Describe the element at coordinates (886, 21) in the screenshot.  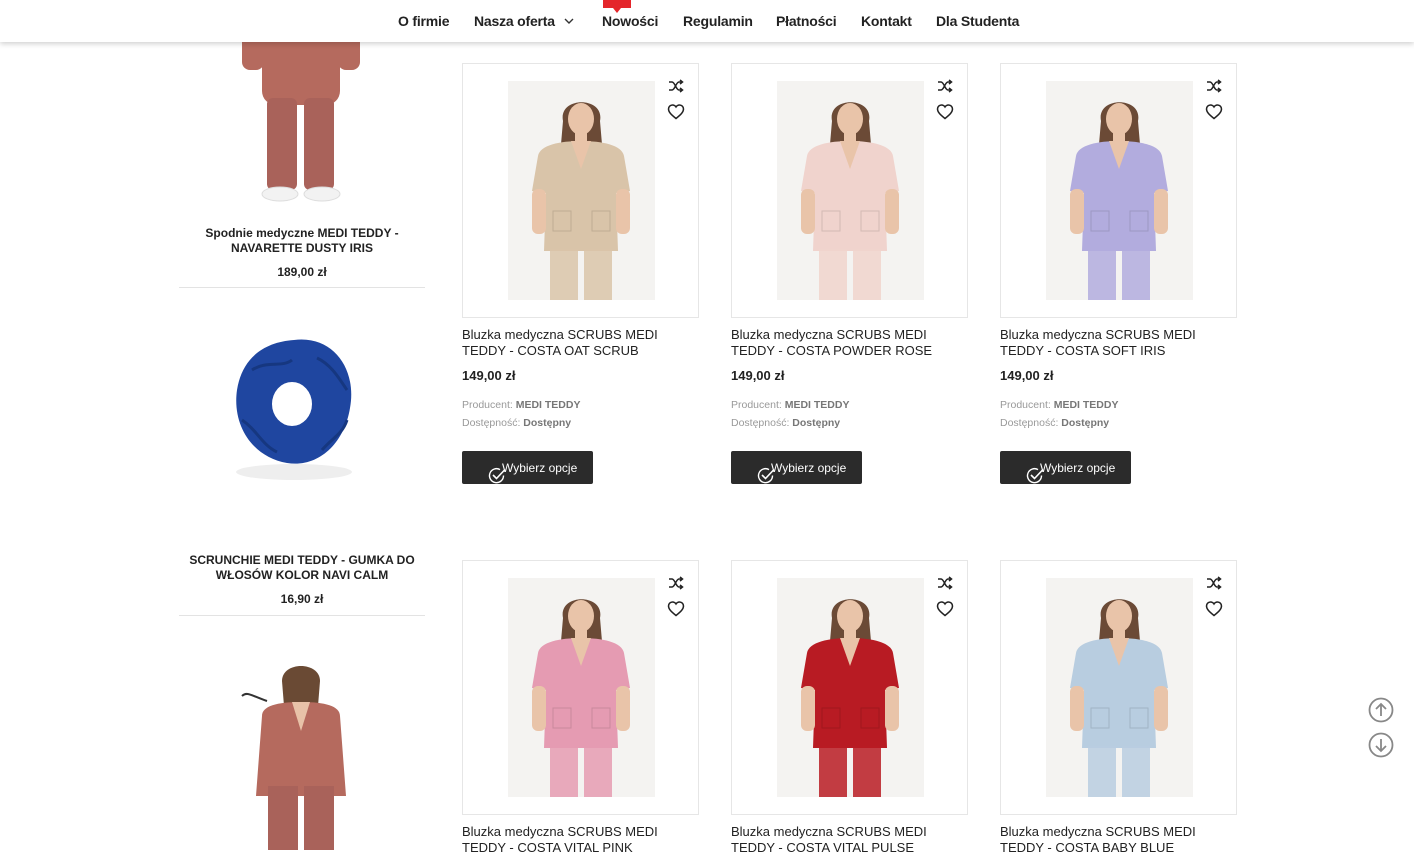
I see `nav-item-kontakt: Kontakt` at that location.